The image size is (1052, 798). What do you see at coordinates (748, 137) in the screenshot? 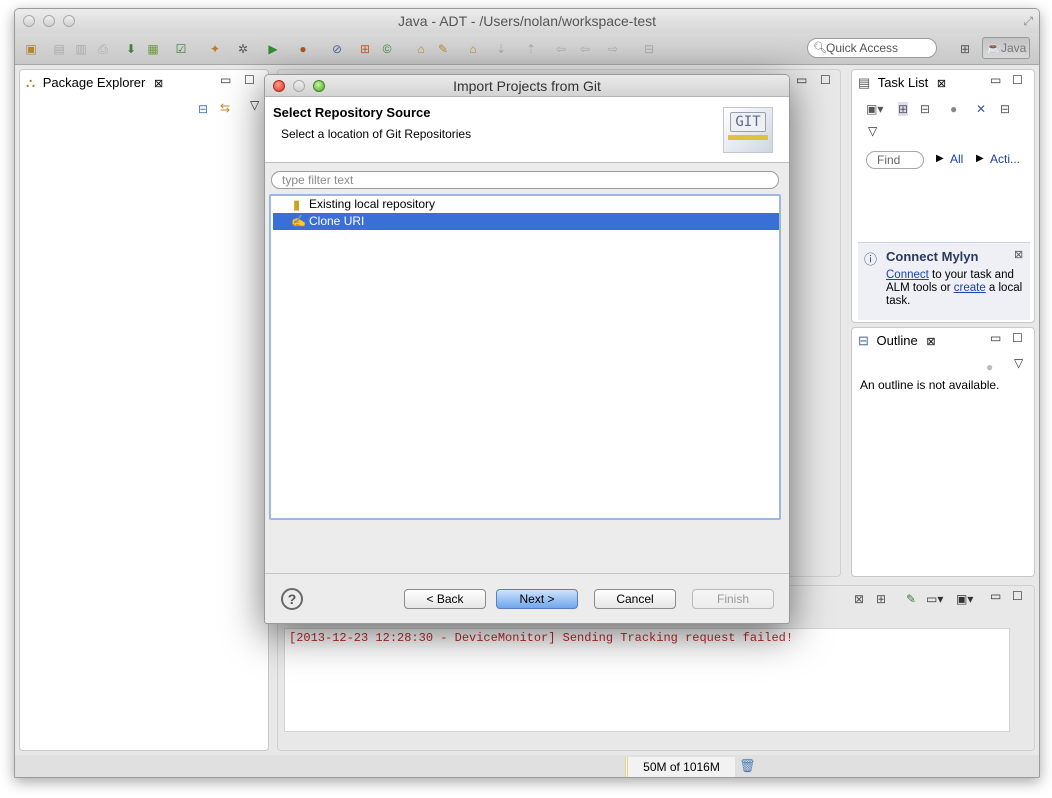
I see `git-logo-plug` at bounding box center [748, 137].